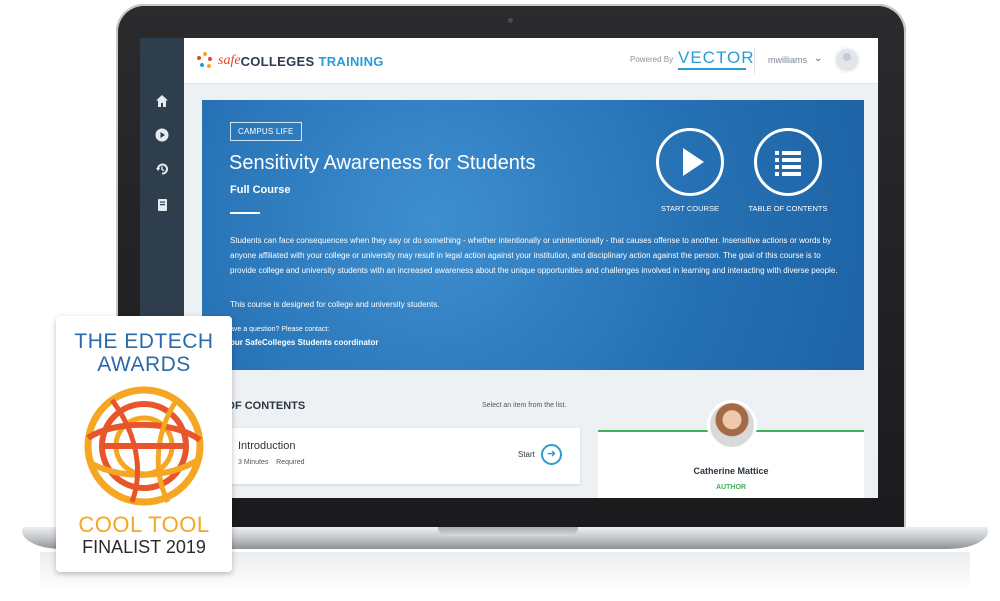 The height and width of the screenshot is (601, 1000). I want to click on award-title-line1: THE EDTECH, so click(144, 341).